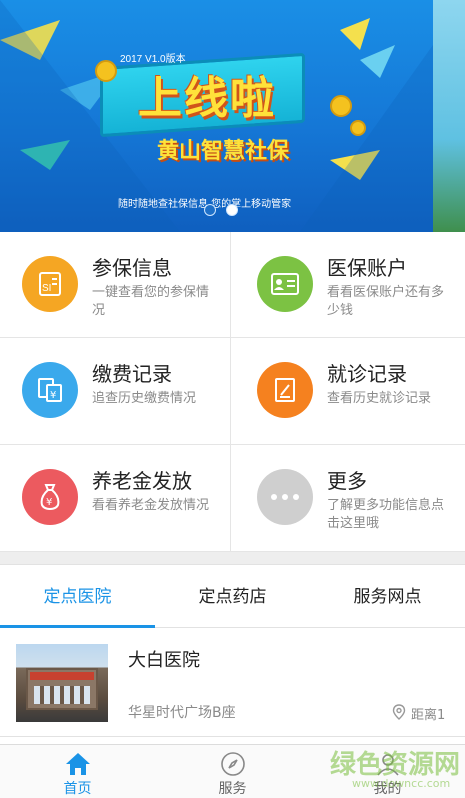 Image resolution: width=465 pixels, height=798 pixels. Describe the element at coordinates (151, 505) in the screenshot. I see `service-desc: 看看养老金发放情况` at that location.